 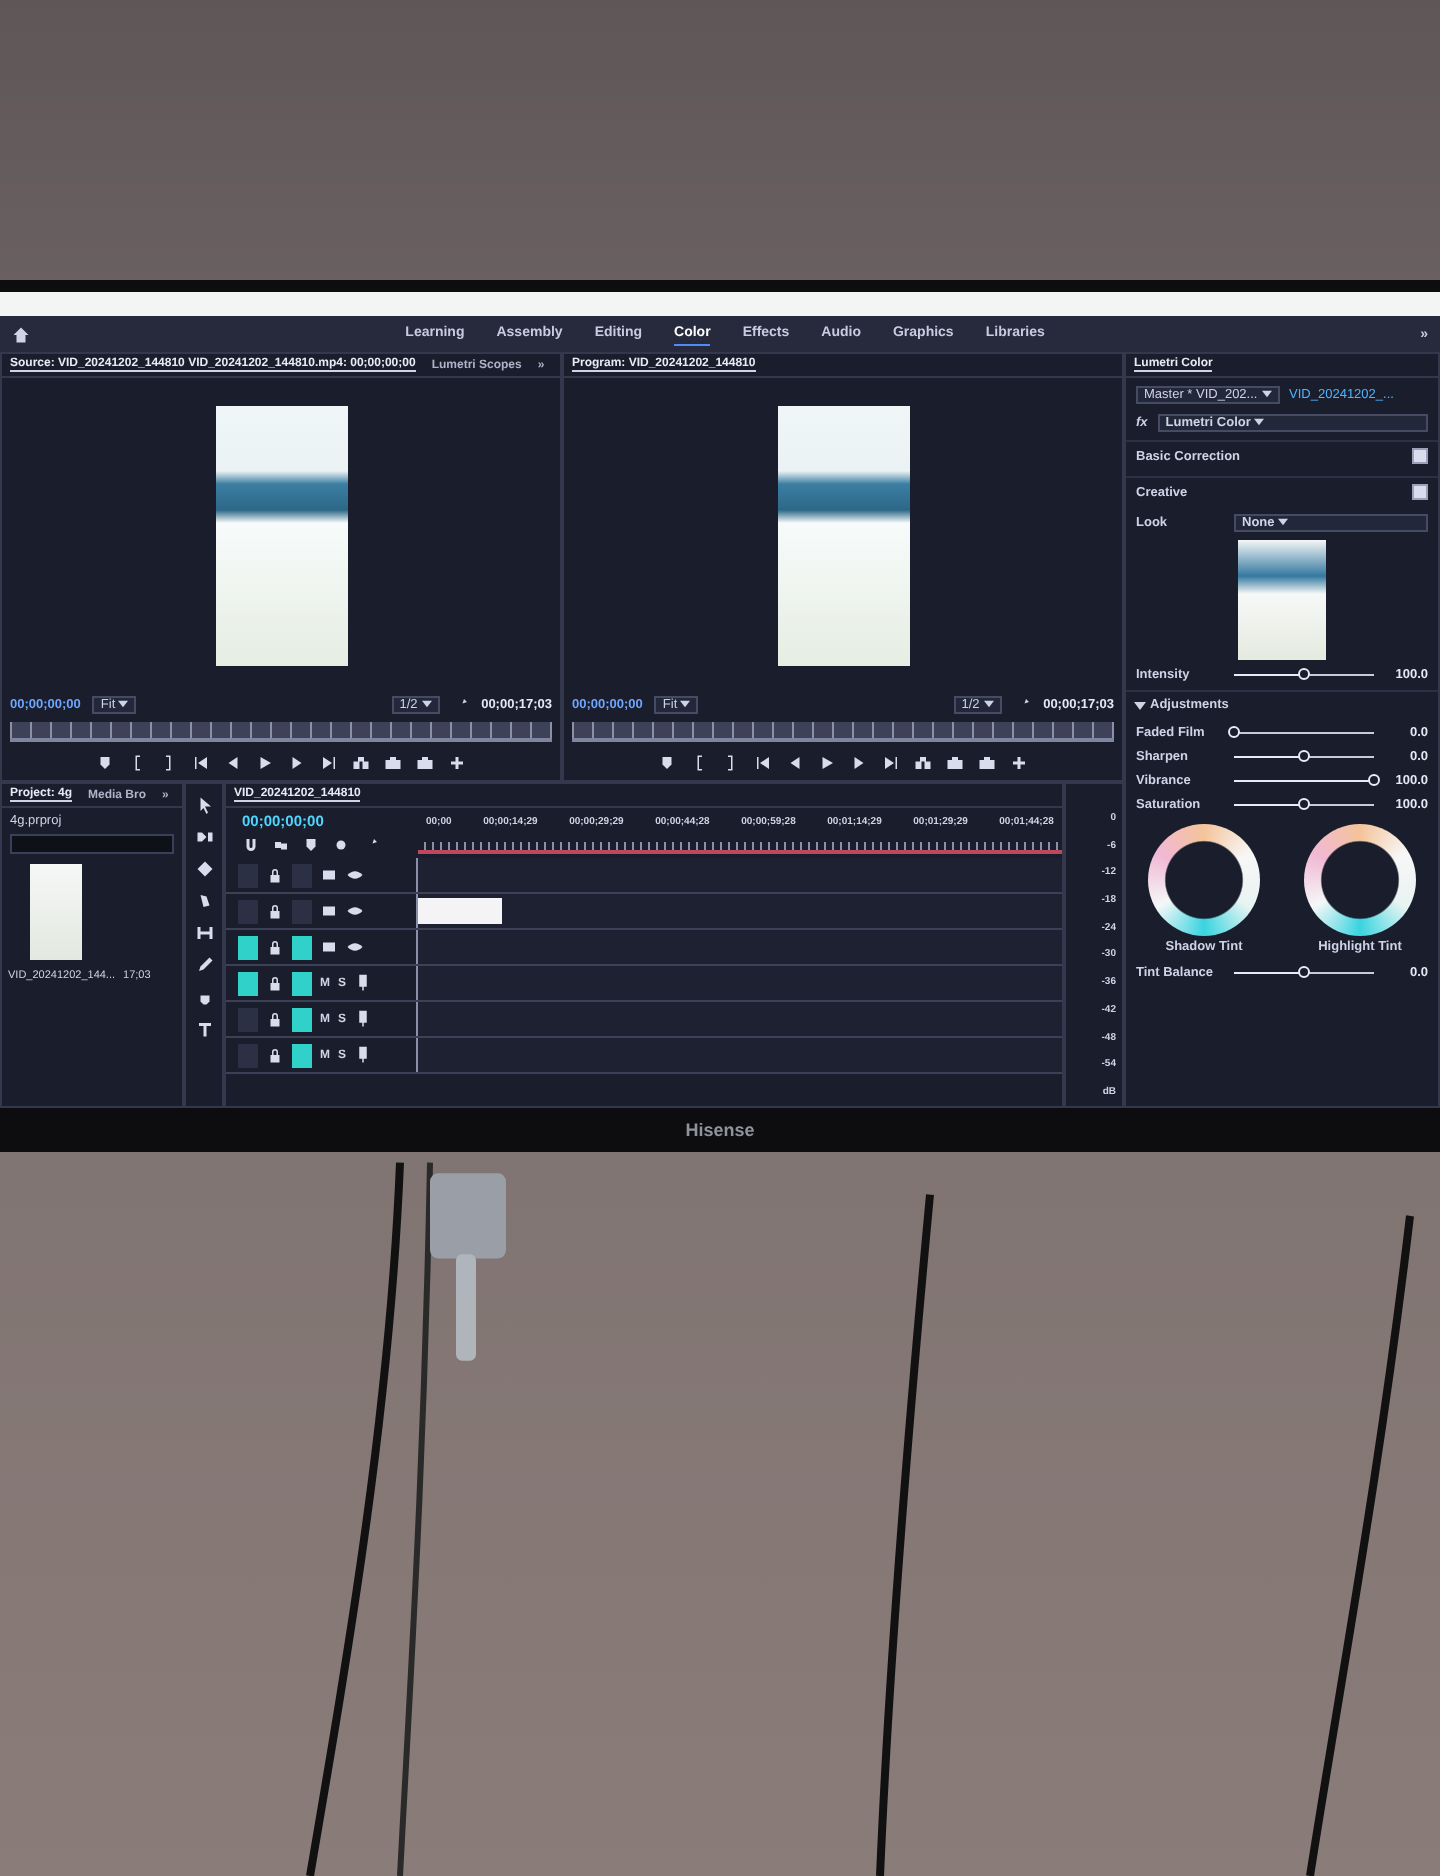 What do you see at coordinates (204, 901) in the screenshot?
I see `razor-icon` at bounding box center [204, 901].